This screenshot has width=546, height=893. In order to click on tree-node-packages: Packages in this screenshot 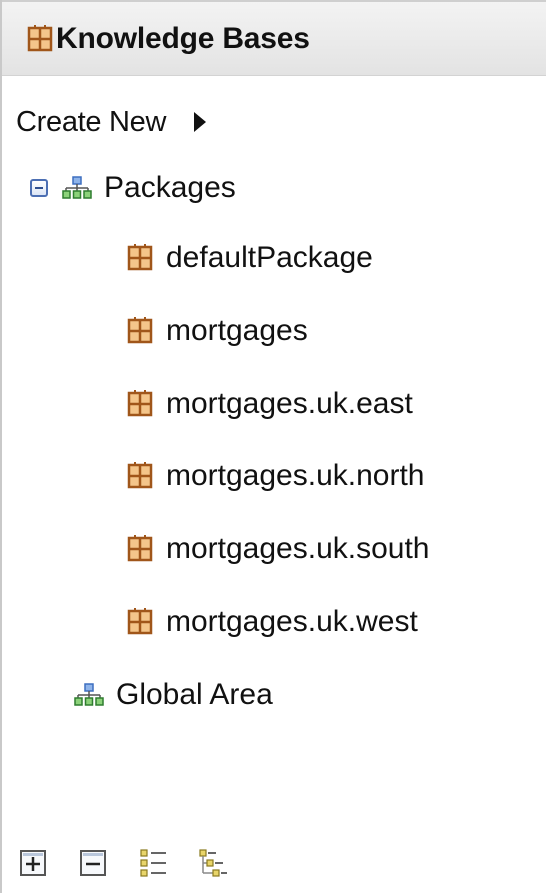, I will do `click(133, 188)`.